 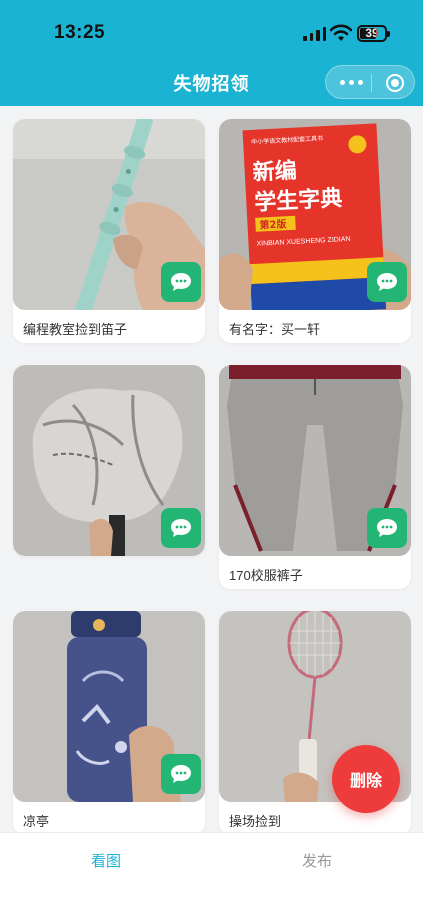 I want to click on tab-publish: 发布, so click(x=317, y=860).